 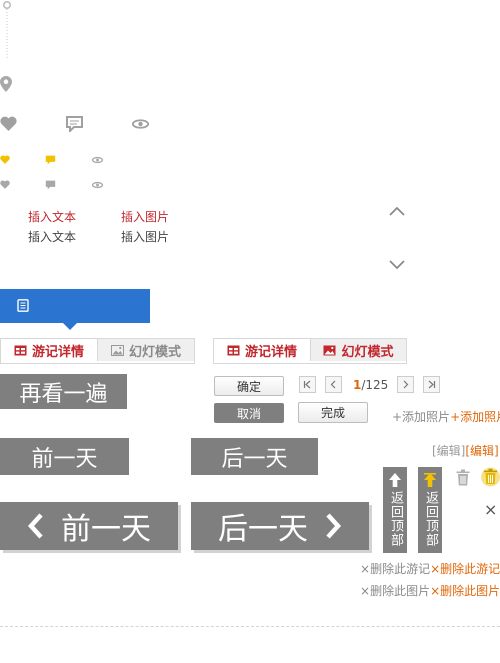 I want to click on next-day-large-button: 后一天, so click(x=280, y=526).